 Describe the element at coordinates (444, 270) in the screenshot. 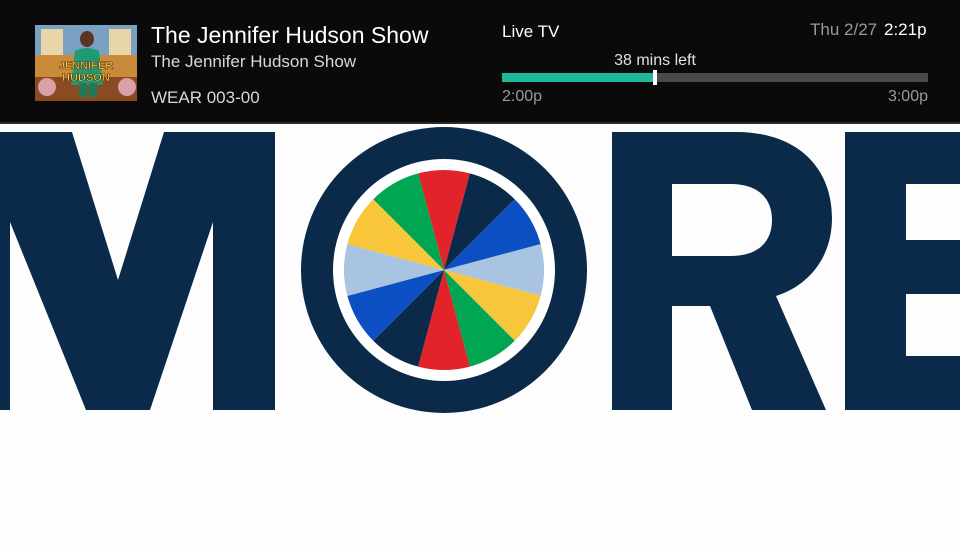

I see `wheel-of-fortune-icon` at that location.